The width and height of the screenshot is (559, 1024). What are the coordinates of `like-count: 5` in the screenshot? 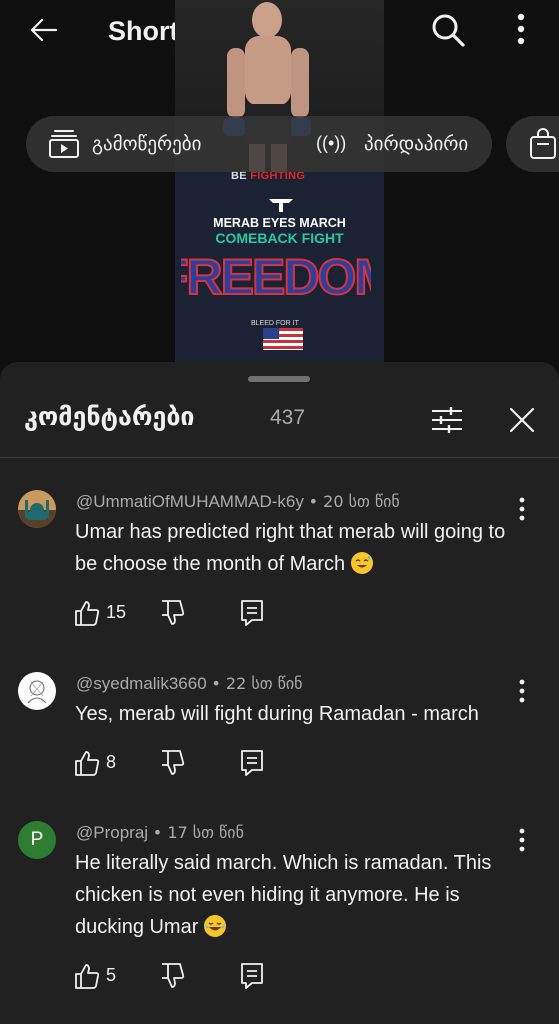 It's located at (111, 975).